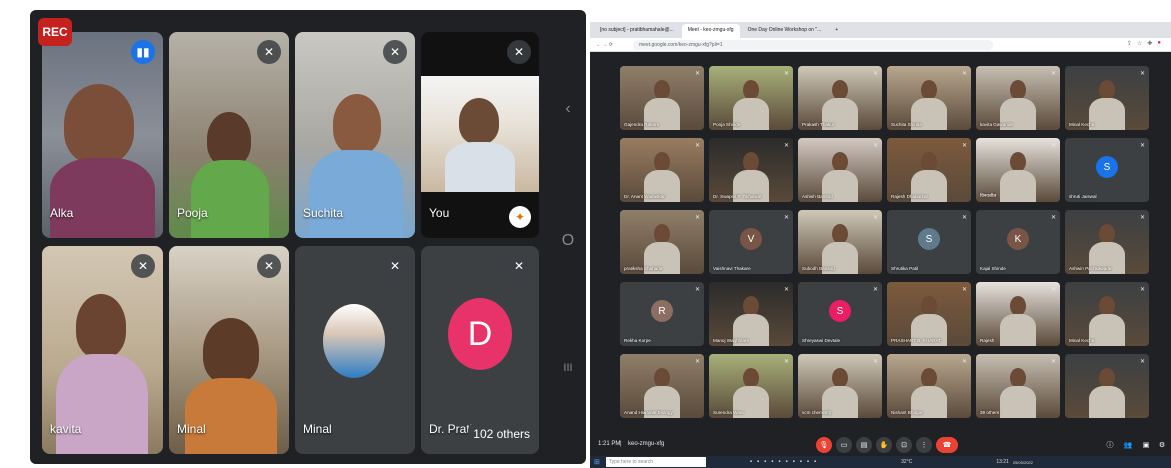 The image size is (1171, 468). Describe the element at coordinates (643, 268) in the screenshot. I see `participant-name: pratiksha Shahade` at that location.